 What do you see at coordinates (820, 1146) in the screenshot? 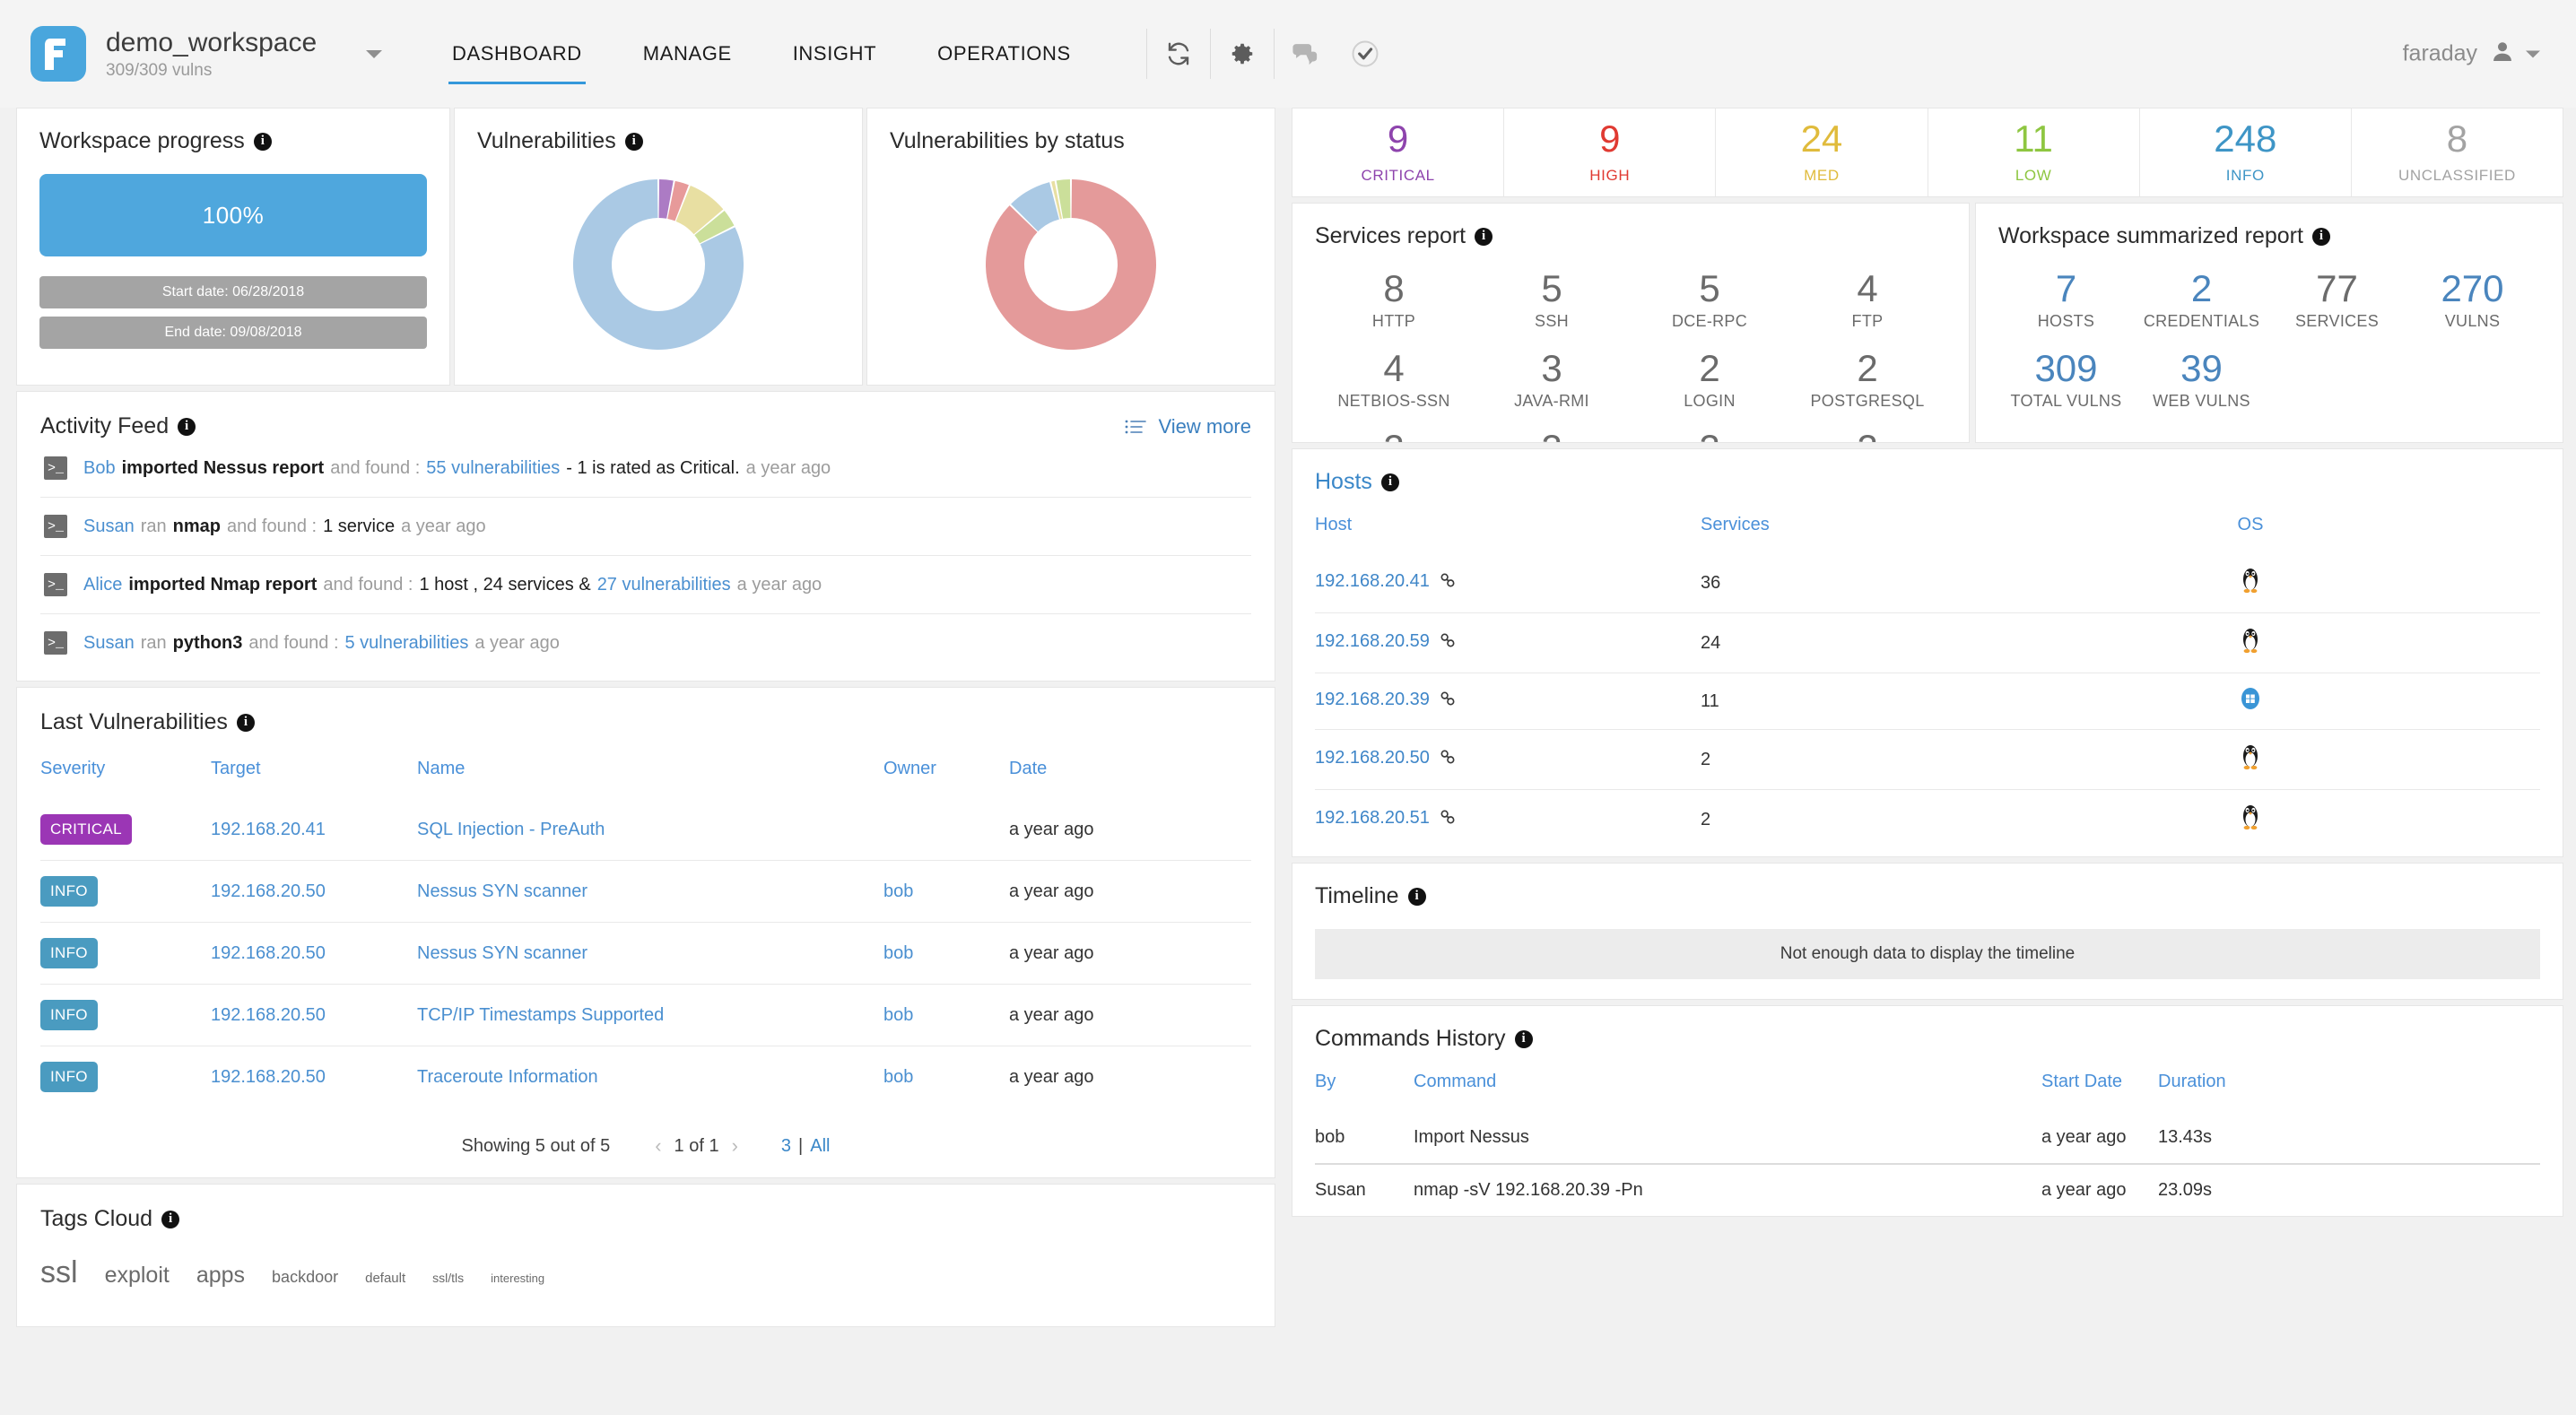
I see `pager-all: All` at bounding box center [820, 1146].